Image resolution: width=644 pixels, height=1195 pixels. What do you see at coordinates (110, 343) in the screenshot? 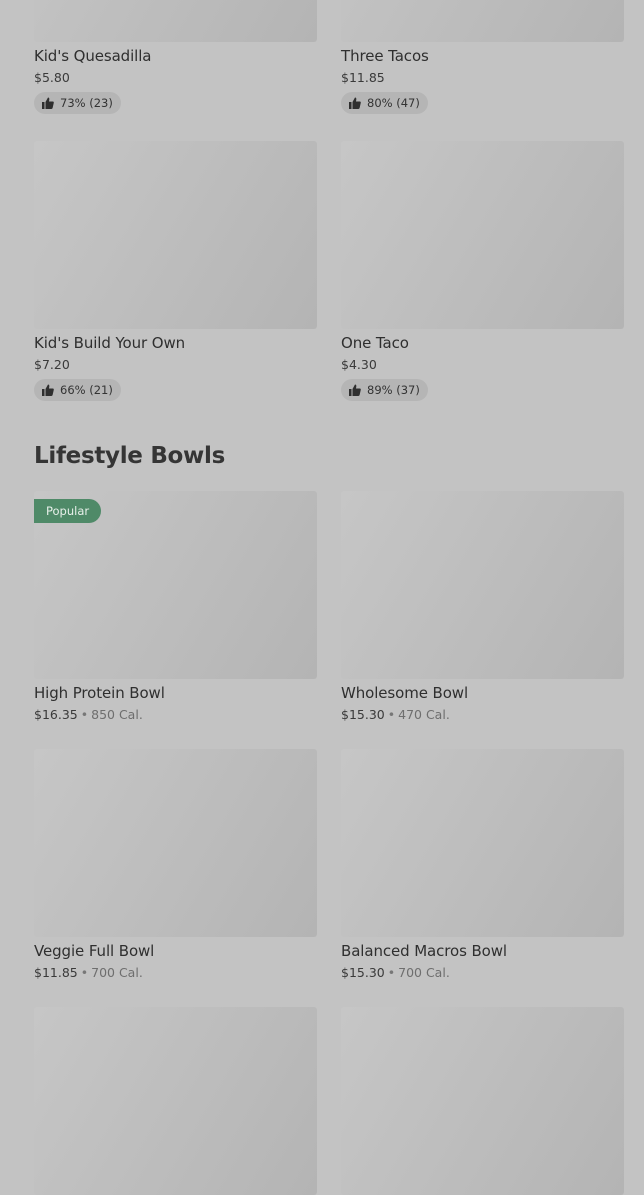
I see `menu-item-name: Kid's Build Your Own` at bounding box center [110, 343].